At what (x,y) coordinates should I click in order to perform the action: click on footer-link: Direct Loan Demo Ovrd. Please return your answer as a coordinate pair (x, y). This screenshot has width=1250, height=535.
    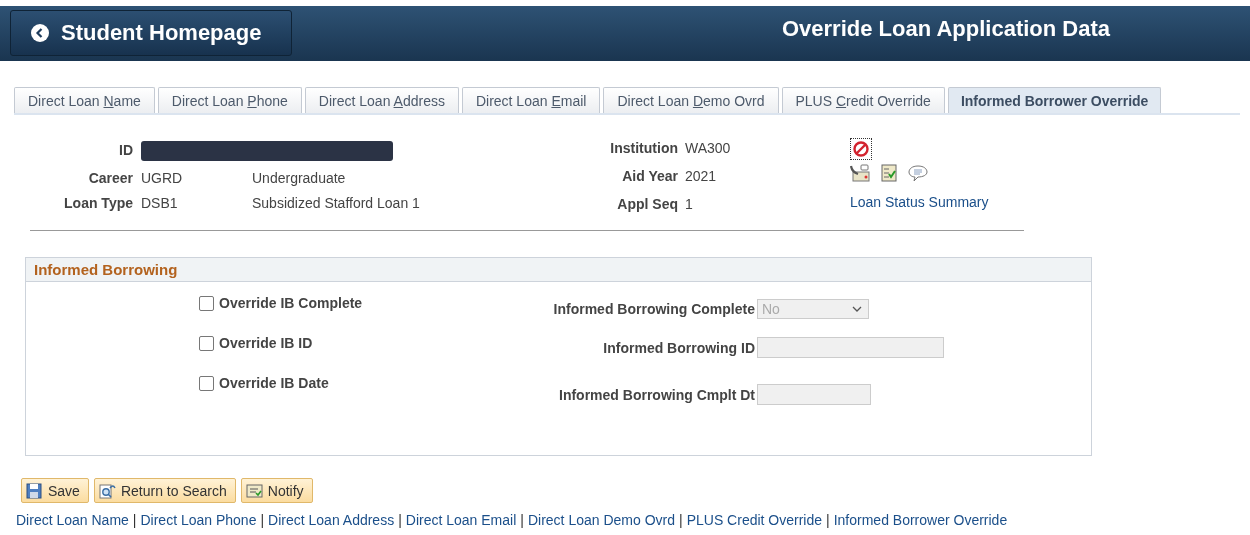
    Looking at the image, I should click on (601, 520).